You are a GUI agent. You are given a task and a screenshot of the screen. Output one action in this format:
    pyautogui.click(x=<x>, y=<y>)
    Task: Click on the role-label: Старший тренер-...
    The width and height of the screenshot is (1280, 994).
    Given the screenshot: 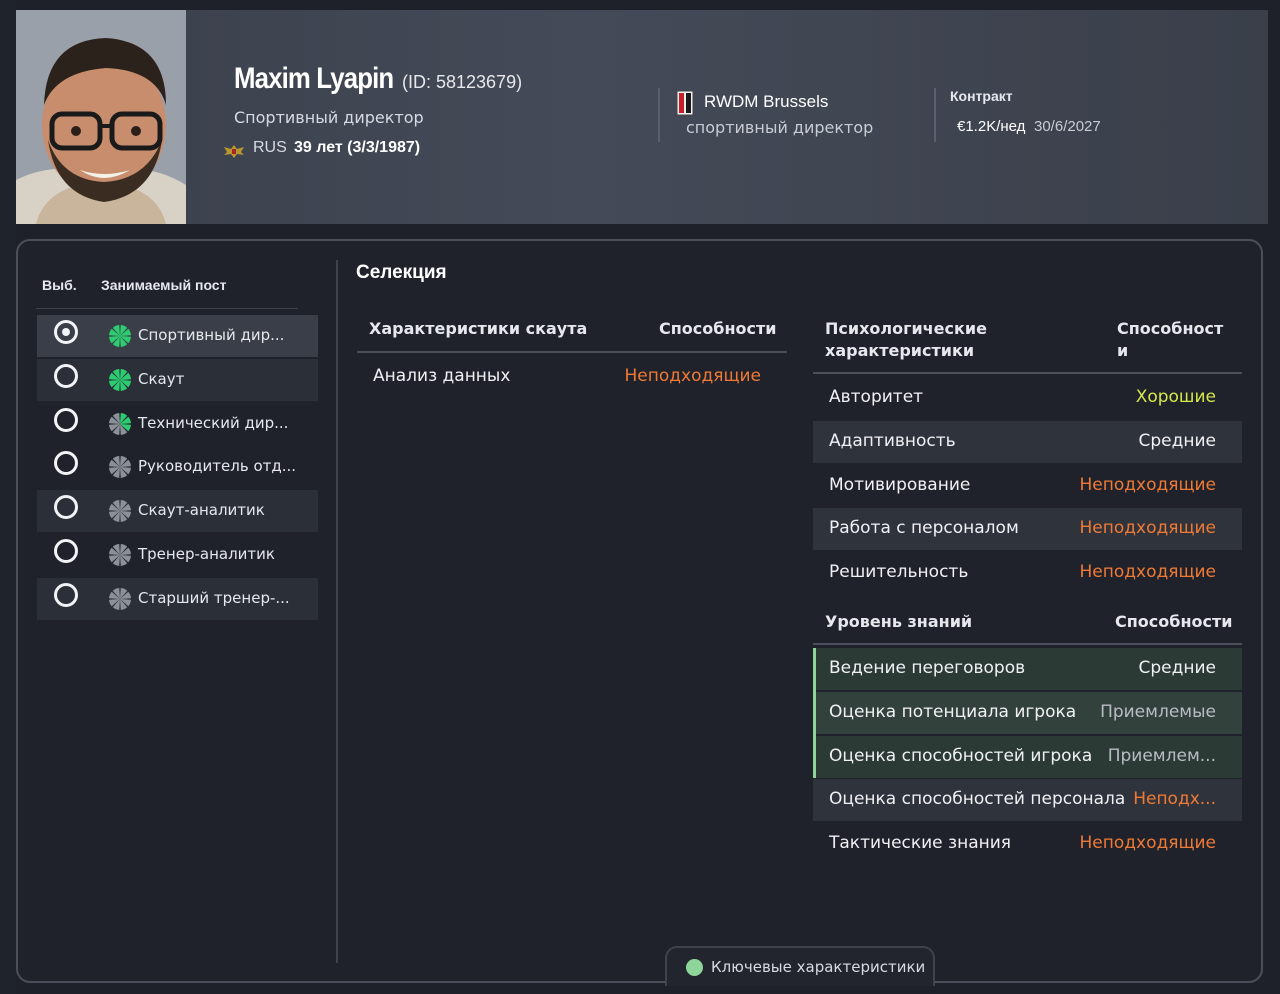 What is the action you would take?
    pyautogui.click(x=214, y=597)
    